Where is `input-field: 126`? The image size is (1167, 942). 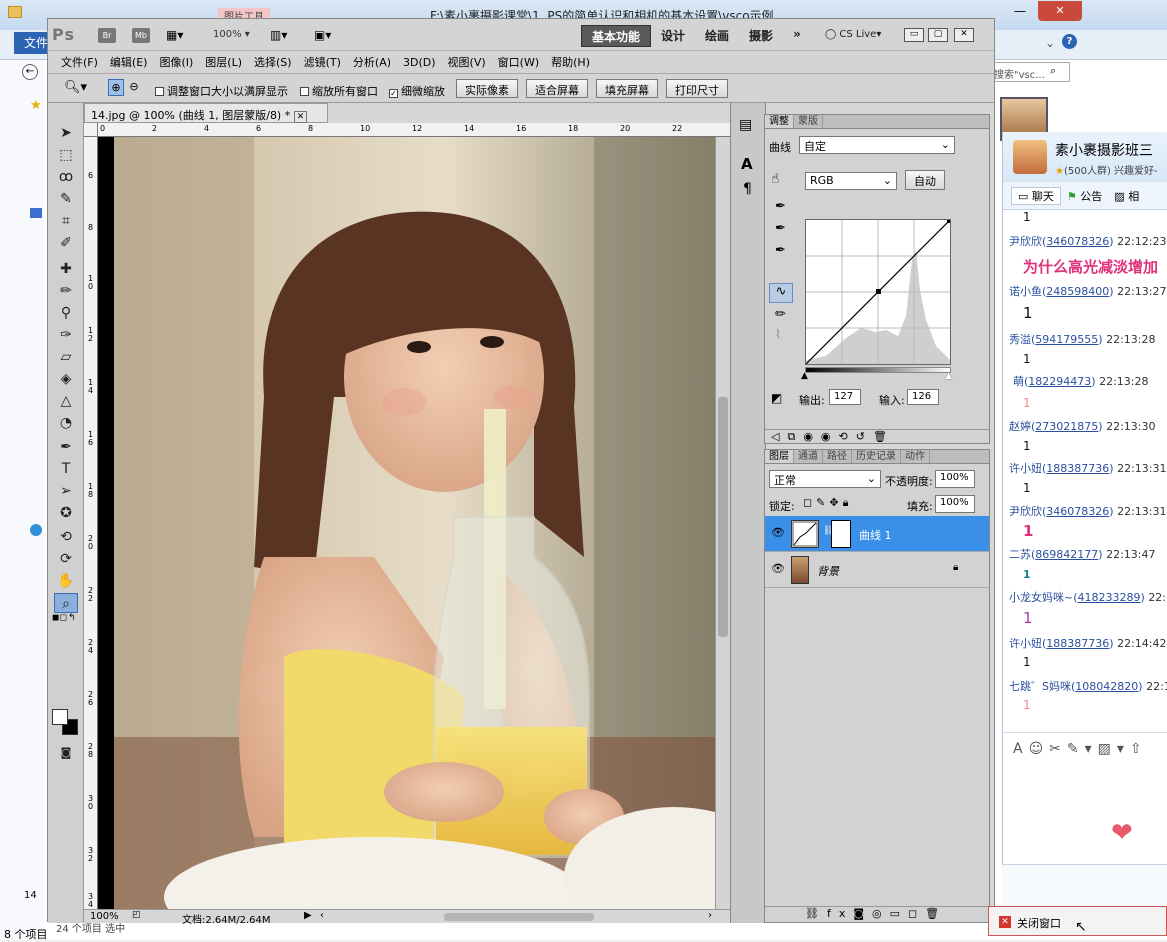
input-field: 126 is located at coordinates (923, 397).